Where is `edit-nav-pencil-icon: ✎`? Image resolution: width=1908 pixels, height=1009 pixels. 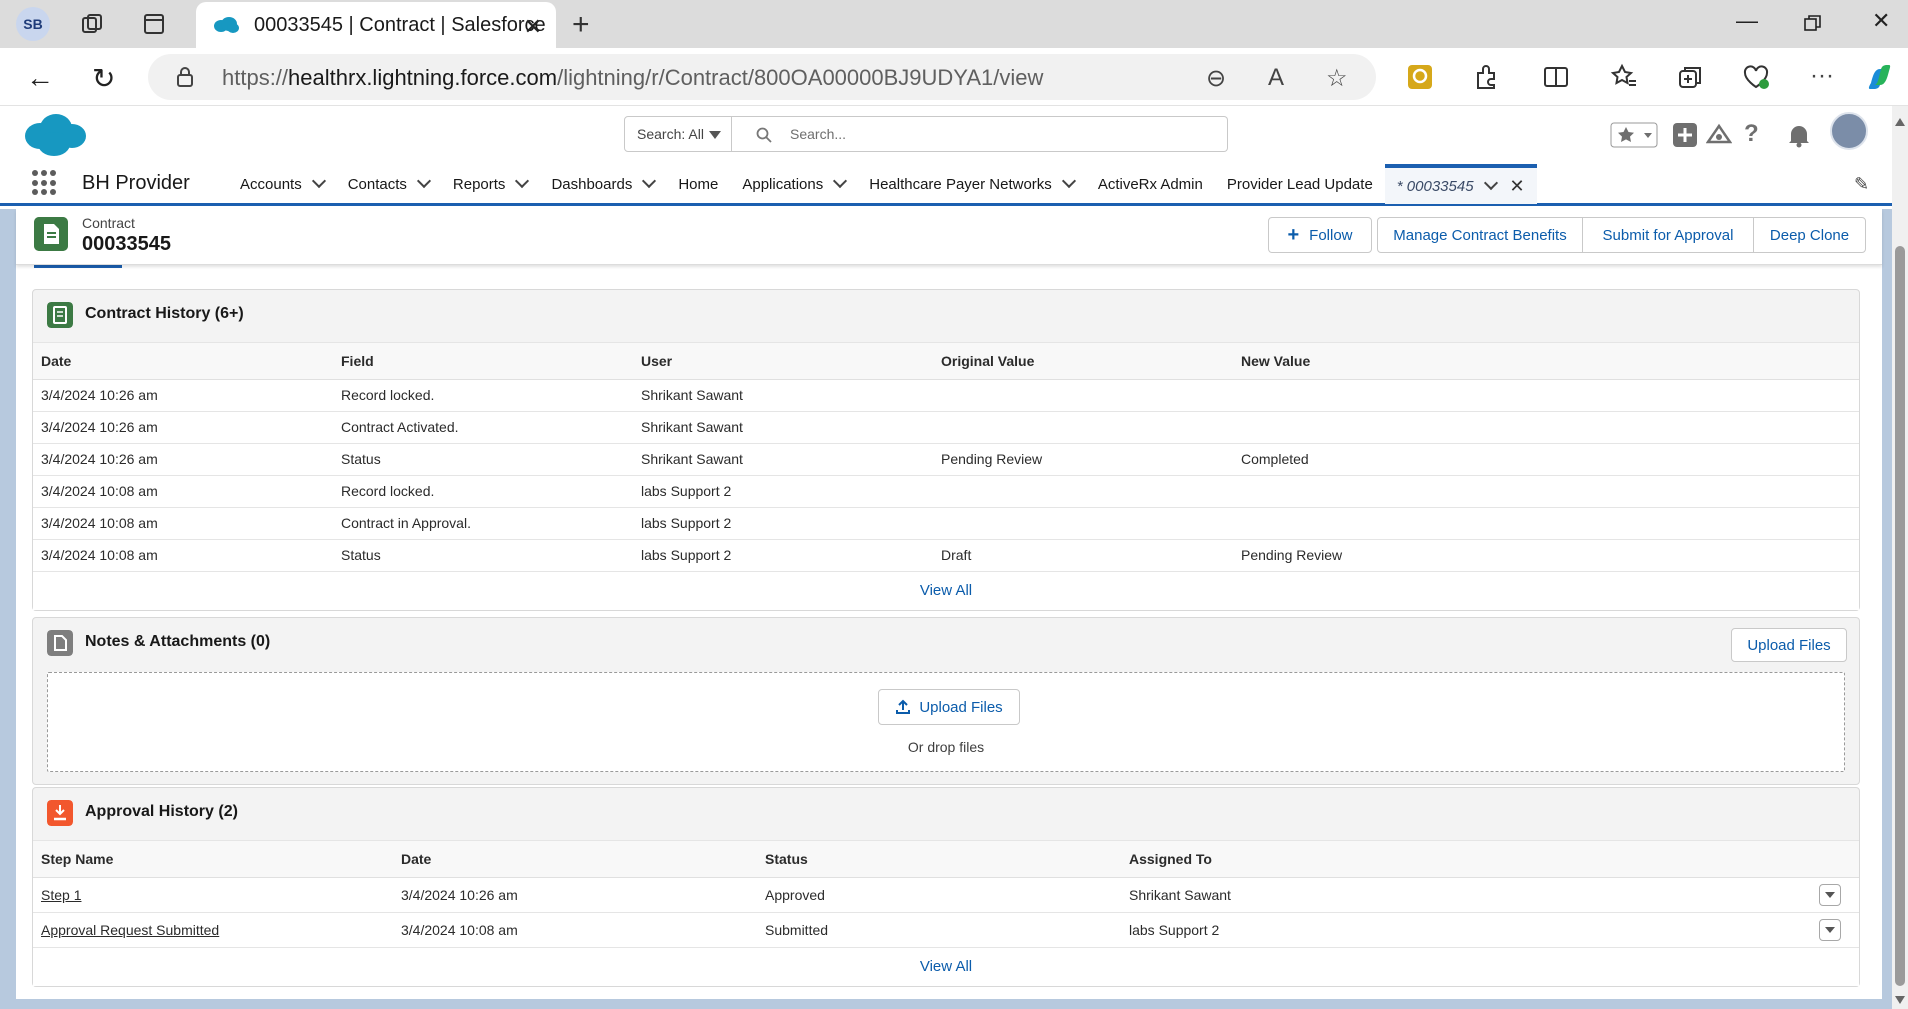
edit-nav-pencil-icon: ✎ is located at coordinates (1861, 184).